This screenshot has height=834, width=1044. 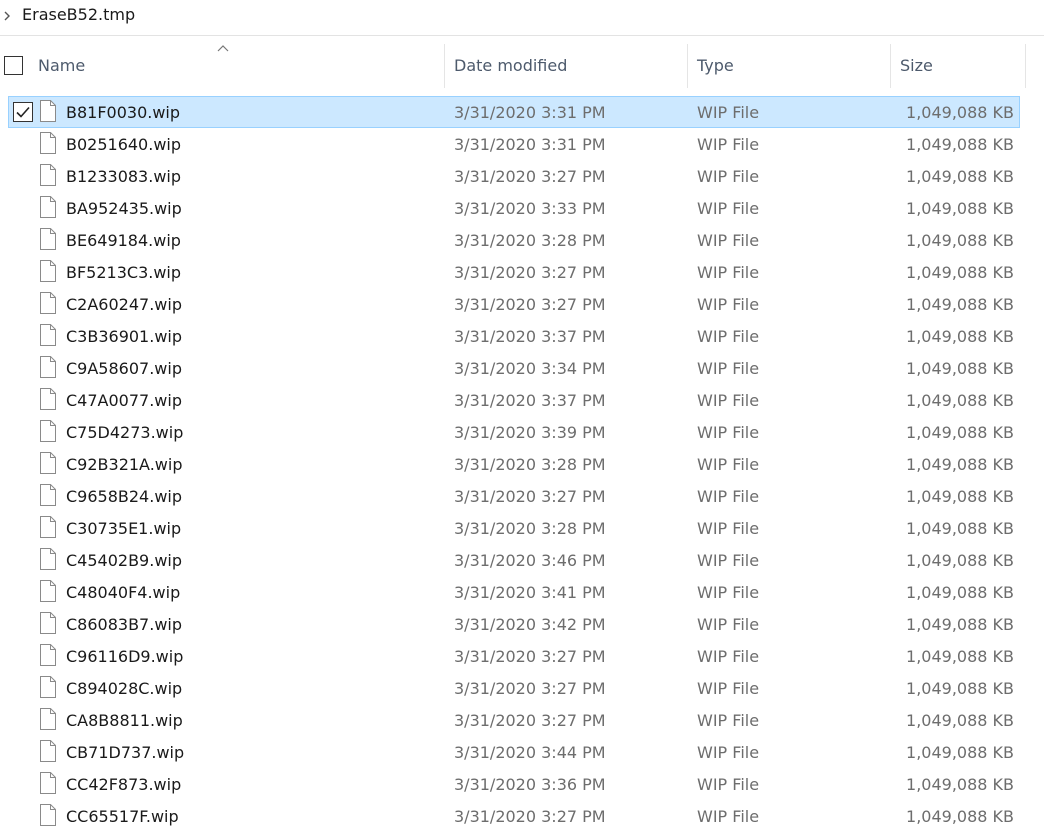 What do you see at coordinates (530, 592) in the screenshot?
I see `file-date-modified: 3/31/2020 3:41 PM` at bounding box center [530, 592].